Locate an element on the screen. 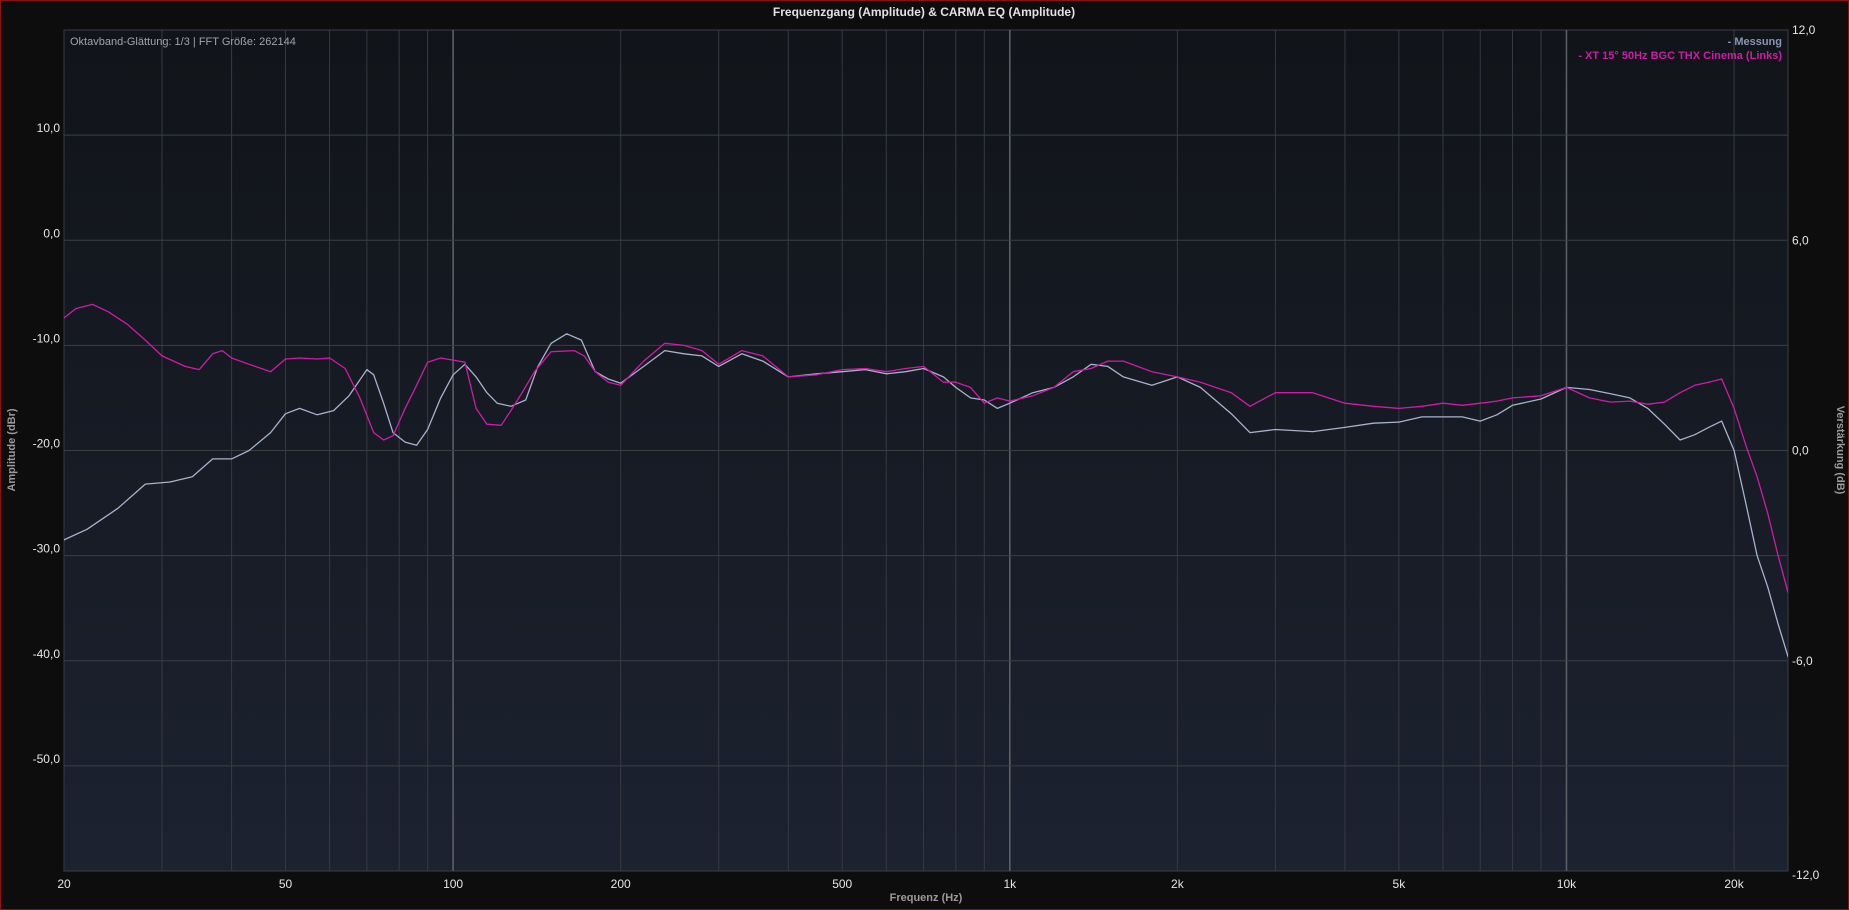  y-tick-label: -20,0 is located at coordinates (47, 444).